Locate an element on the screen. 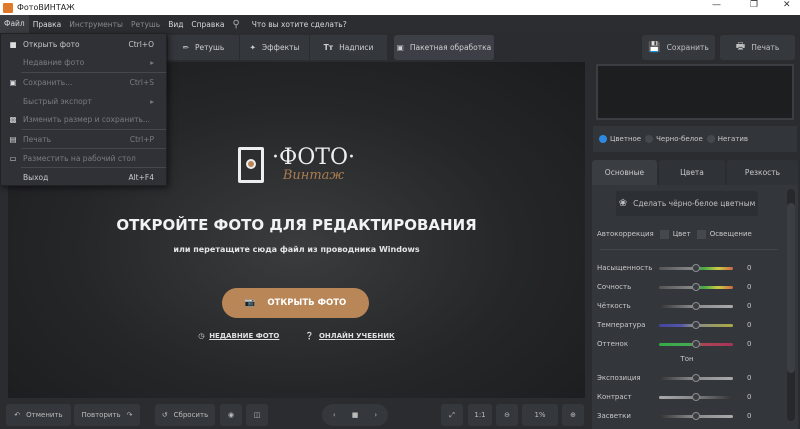 This screenshot has height=429, width=800. search-icon: ⚲ is located at coordinates (236, 24).